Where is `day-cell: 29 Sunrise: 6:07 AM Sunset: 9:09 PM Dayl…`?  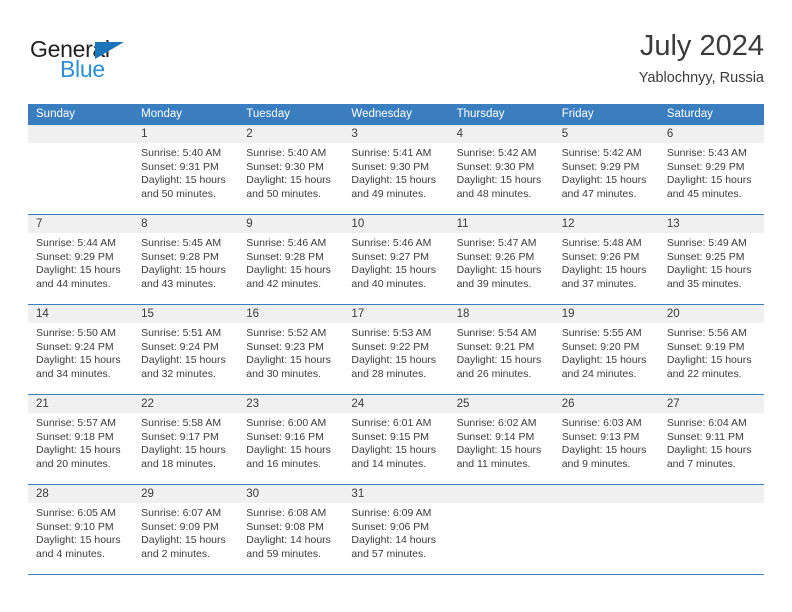 day-cell: 29 Sunrise: 6:07 AM Sunset: 9:09 PM Dayl… is located at coordinates (186, 529).